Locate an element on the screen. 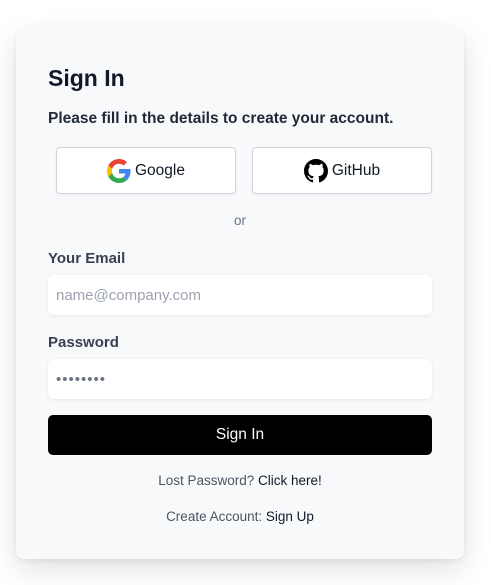 This screenshot has width=491, height=585. google-icon is located at coordinates (119, 170).